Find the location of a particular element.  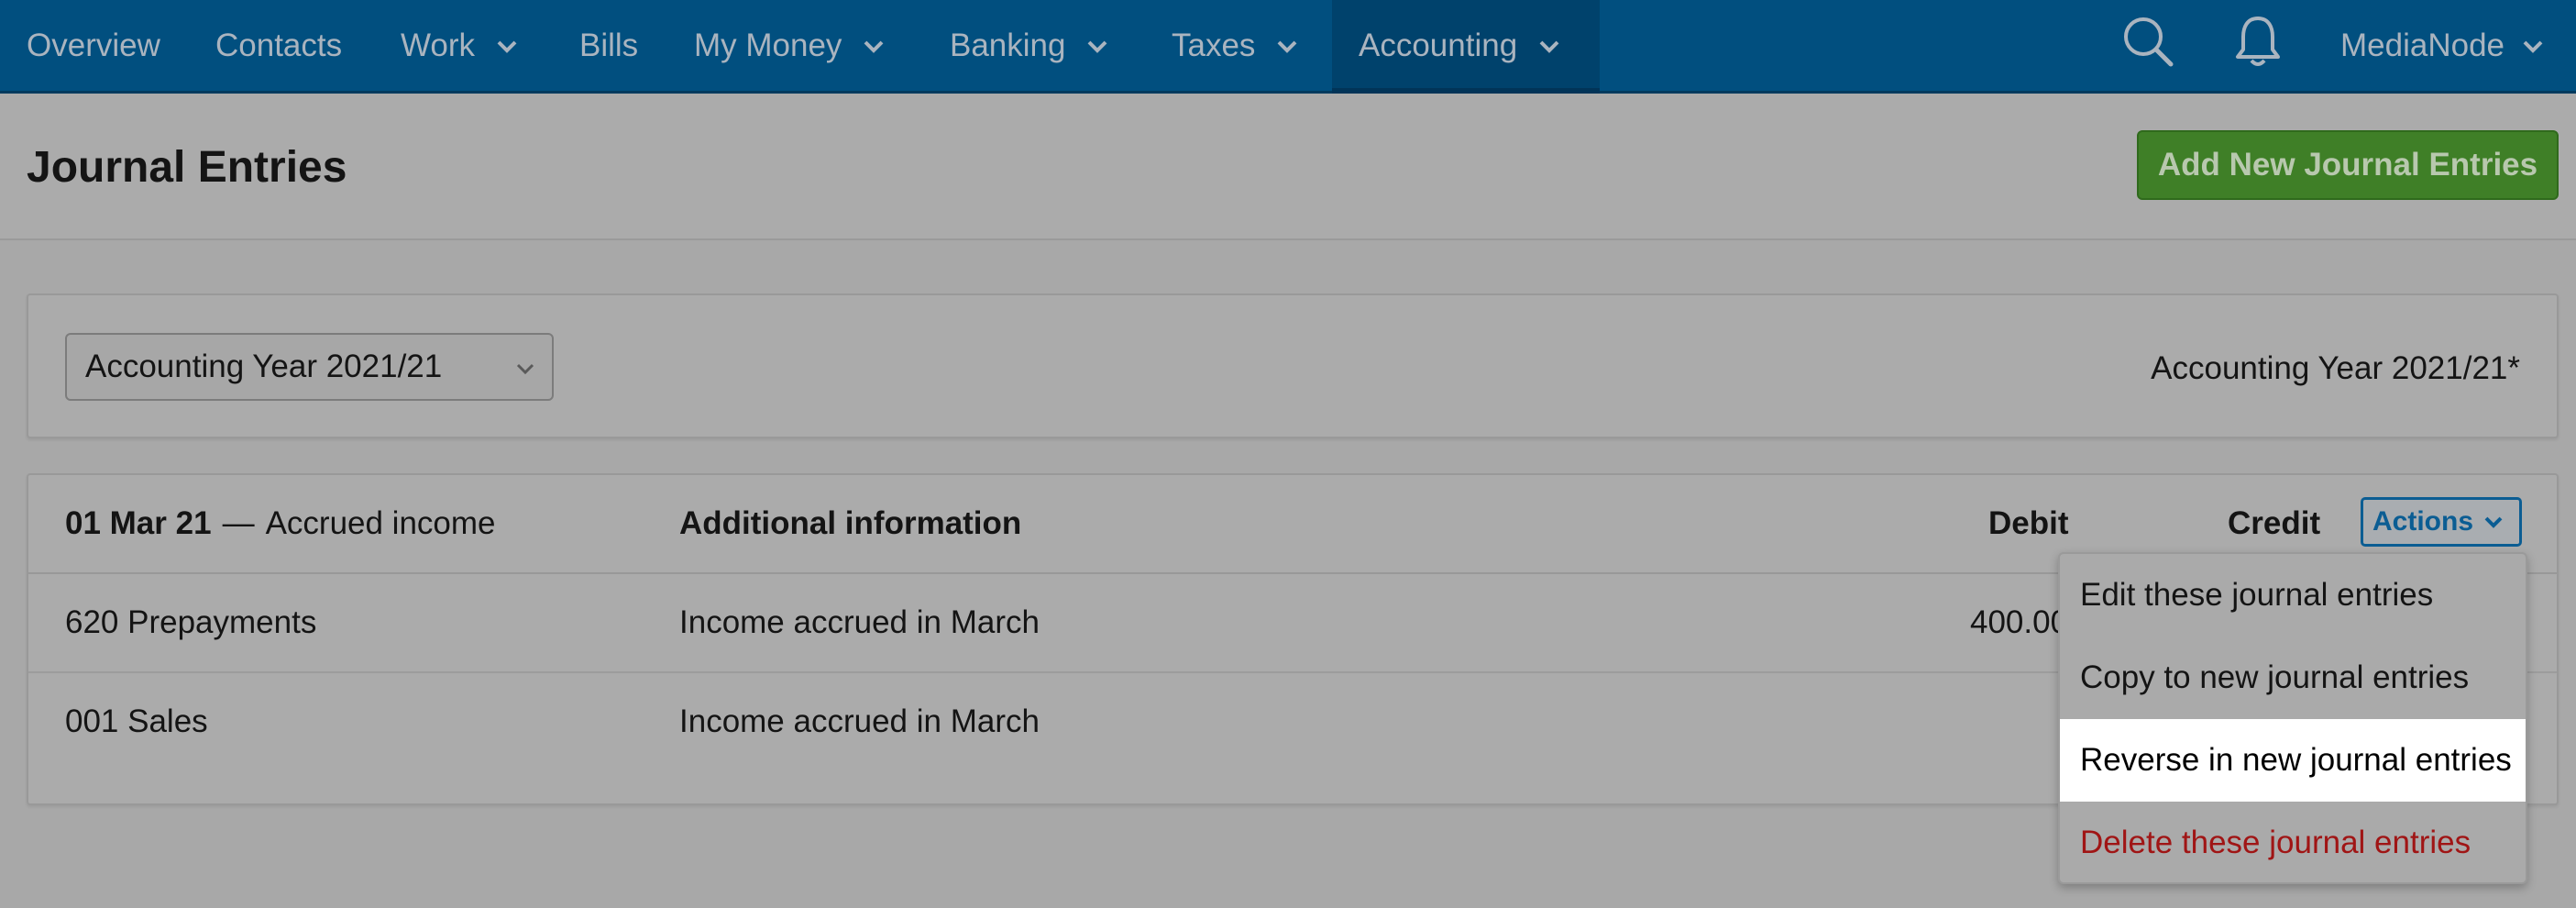

nav-item-bills: Bills is located at coordinates (608, 45).